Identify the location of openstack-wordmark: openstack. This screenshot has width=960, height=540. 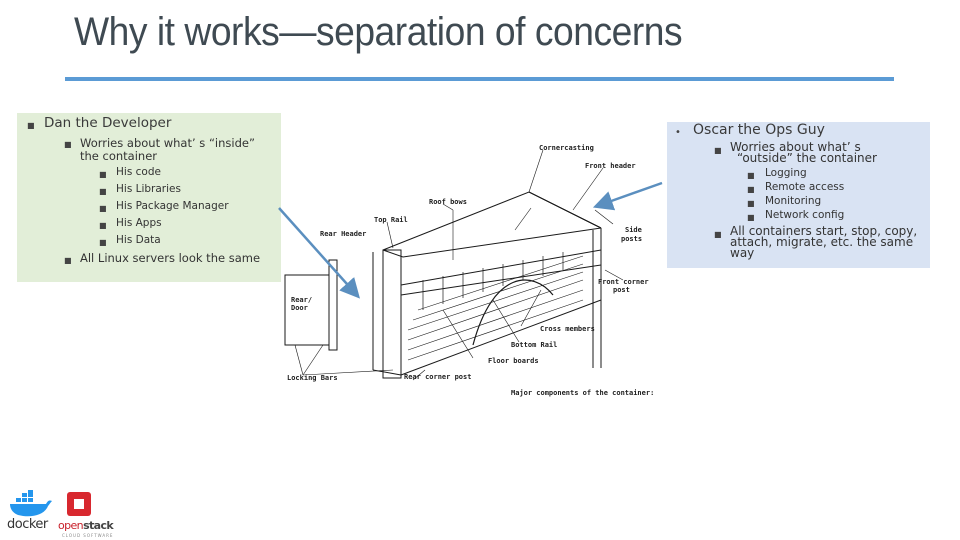
(86, 525).